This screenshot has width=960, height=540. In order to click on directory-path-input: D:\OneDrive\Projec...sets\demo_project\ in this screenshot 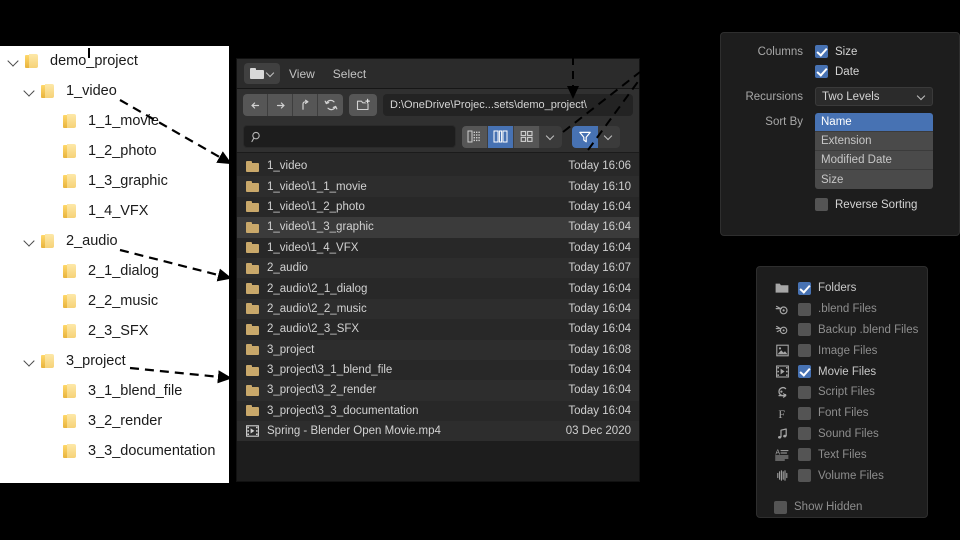, I will do `click(508, 105)`.